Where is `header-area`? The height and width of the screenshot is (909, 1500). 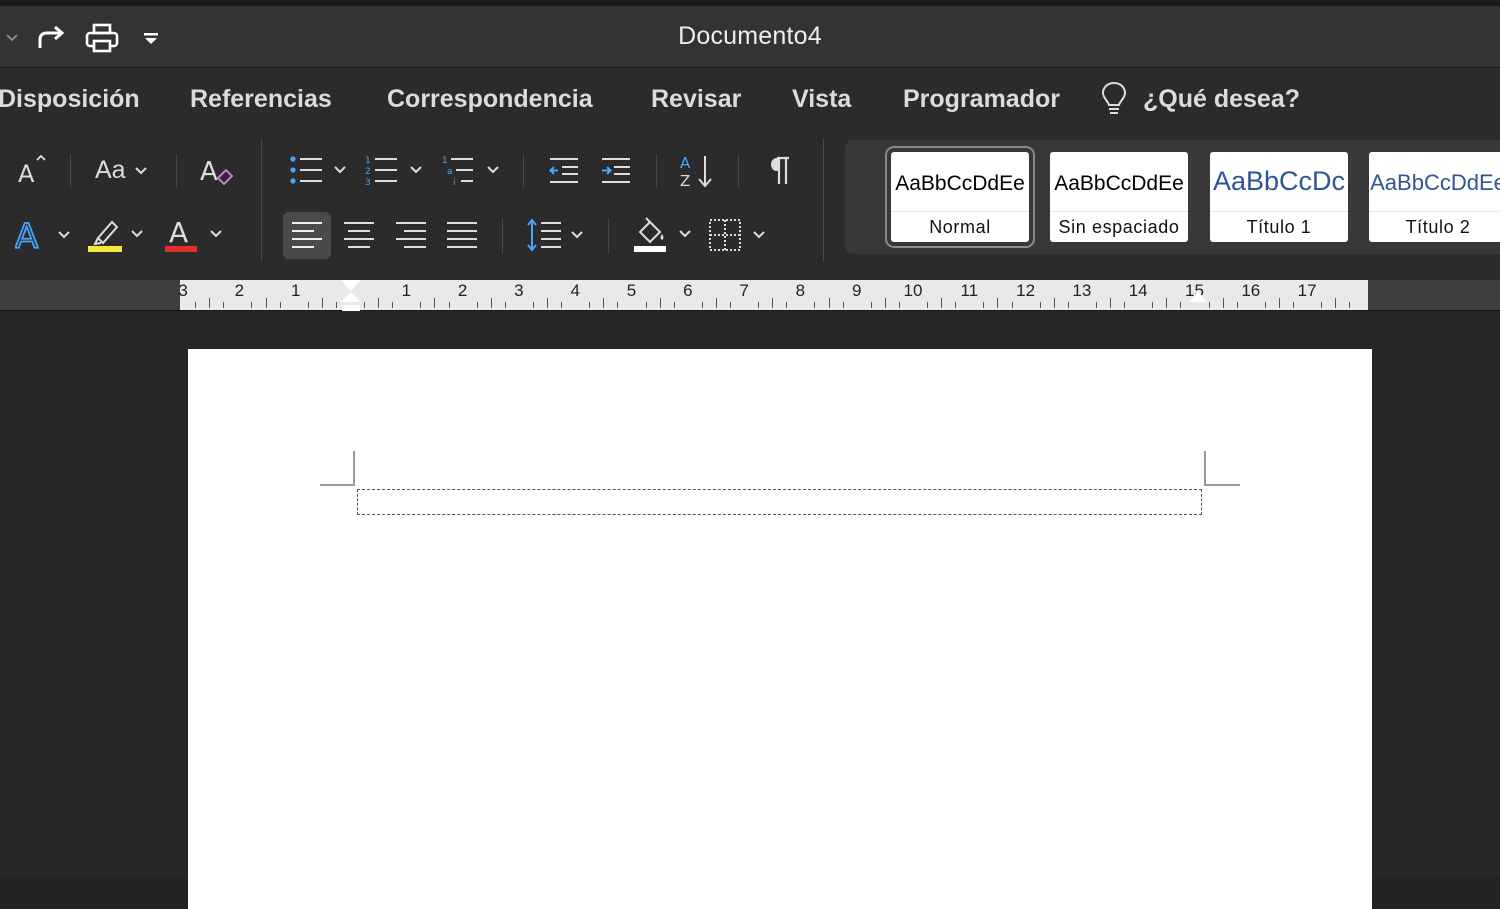
header-area is located at coordinates (779, 502).